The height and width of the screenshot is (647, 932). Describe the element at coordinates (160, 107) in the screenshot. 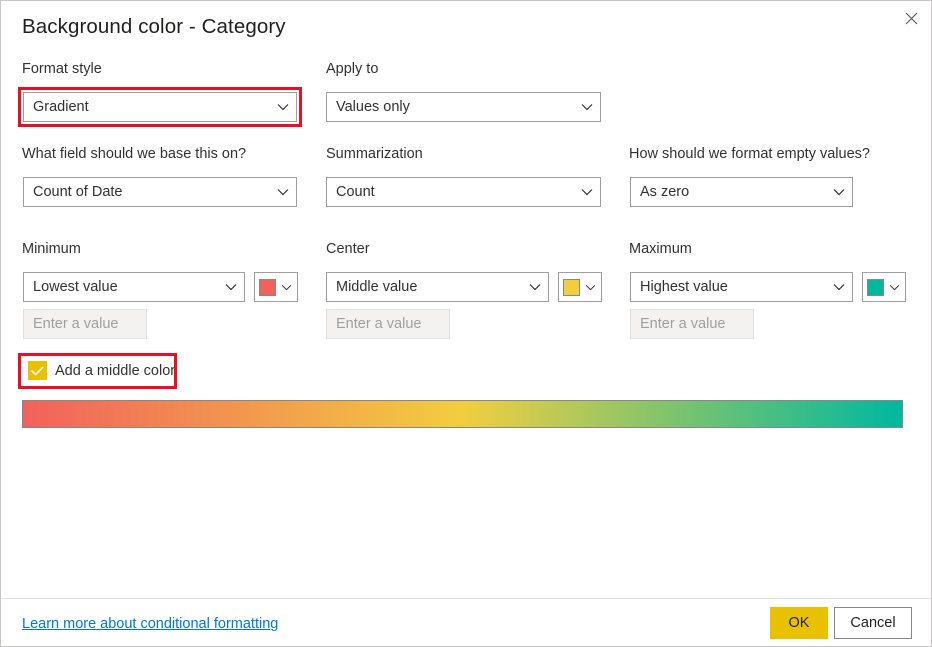

I see `format-style-dropdown: Gradient` at that location.